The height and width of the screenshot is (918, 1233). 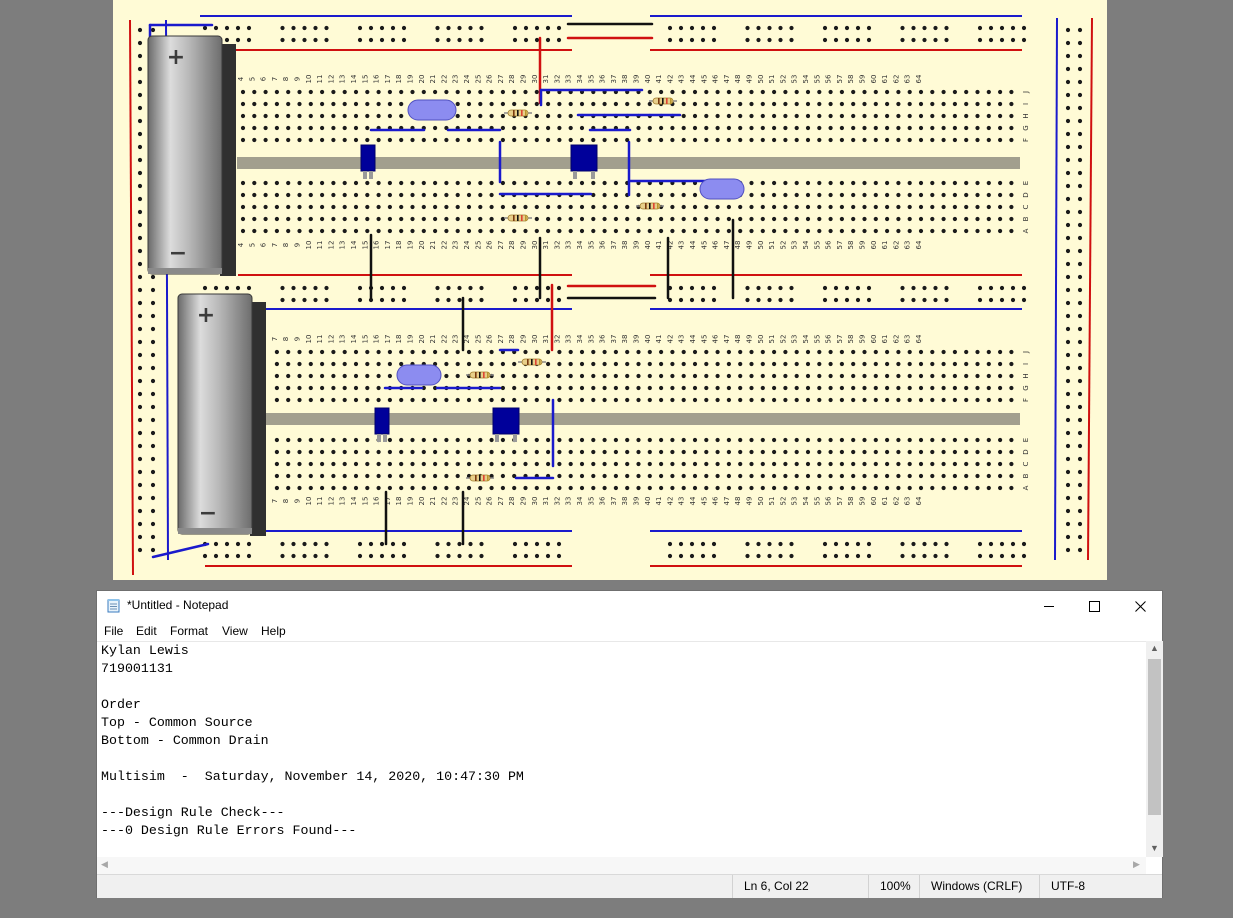 I want to click on scroll-up-icon: ▲, so click(x=1154, y=648).